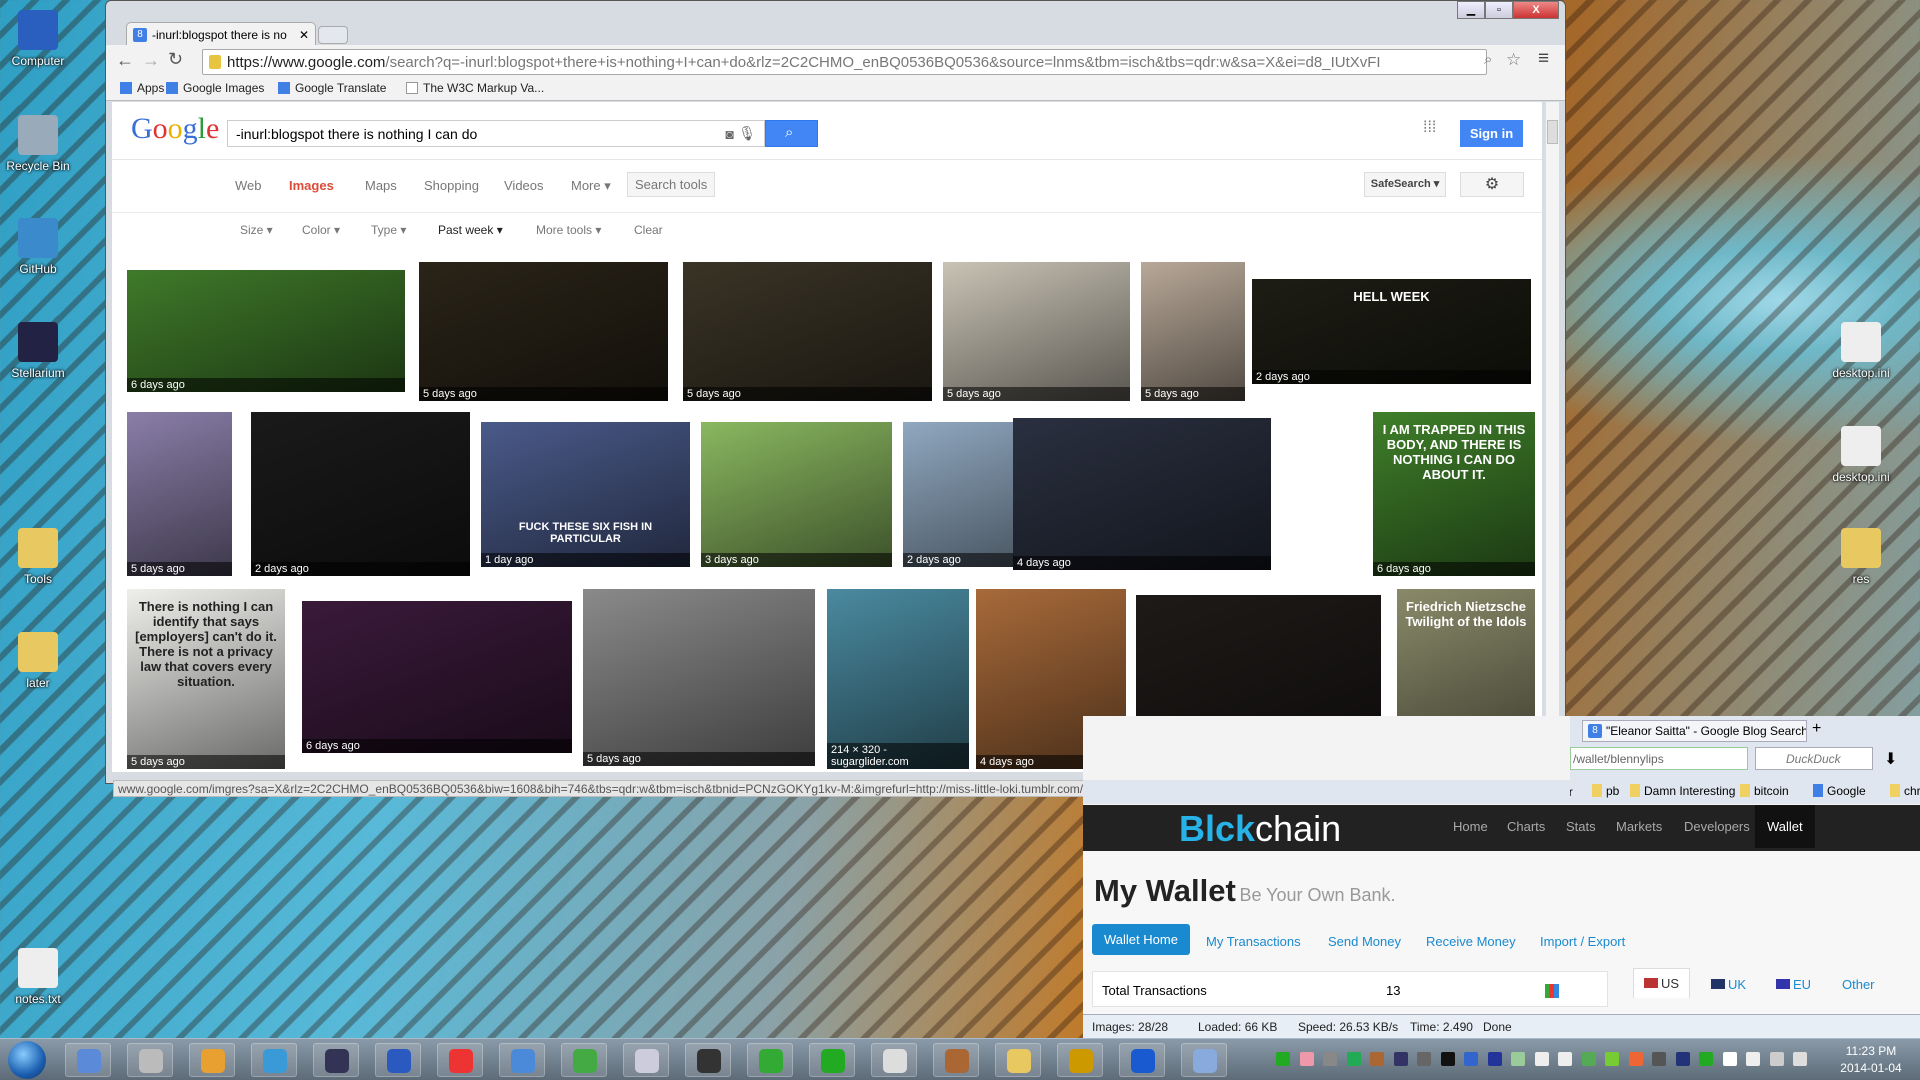  What do you see at coordinates (1552, 437) in the screenshot?
I see `page-scrollbar` at bounding box center [1552, 437].